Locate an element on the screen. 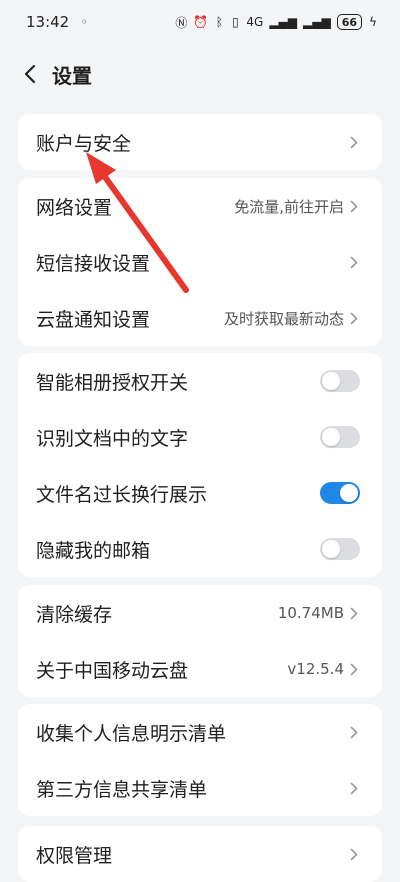 The image size is (400, 882). row-label: 收集个人信息明示清单 is located at coordinates (131, 733).